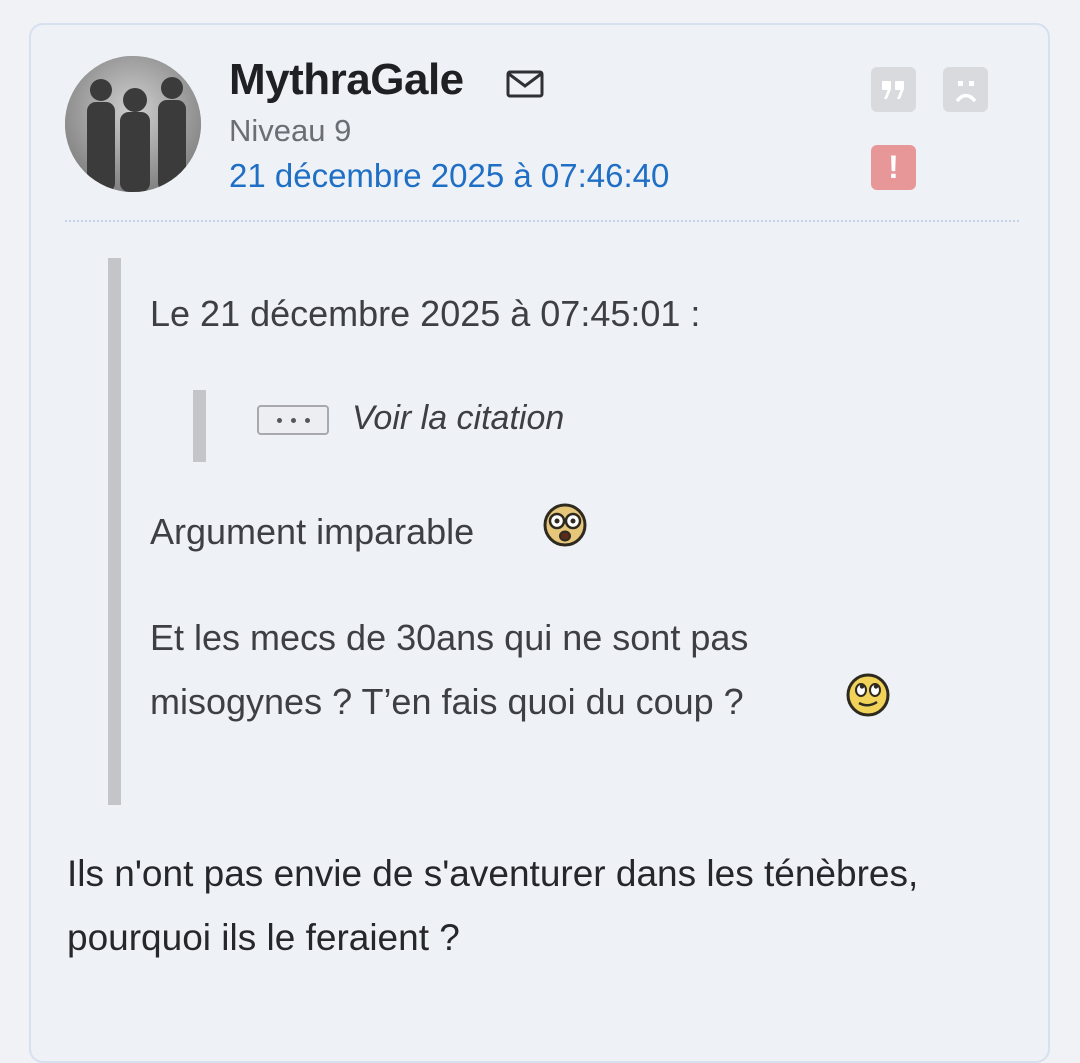 The image size is (1080, 1063). I want to click on sad-face-icon, so click(965, 91).